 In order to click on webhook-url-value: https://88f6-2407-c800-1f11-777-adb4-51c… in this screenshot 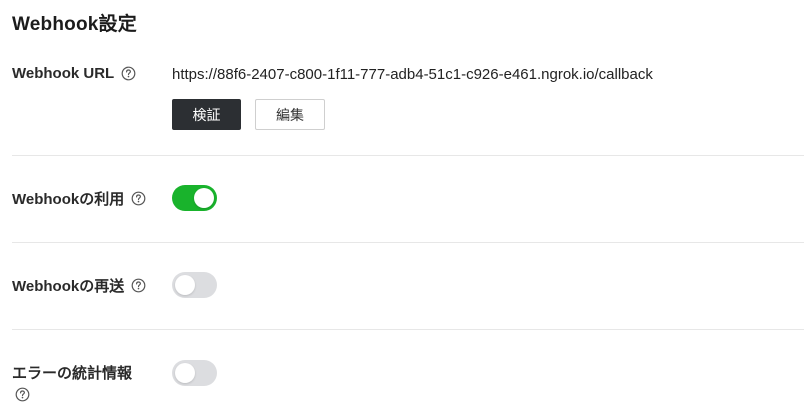, I will do `click(412, 74)`.